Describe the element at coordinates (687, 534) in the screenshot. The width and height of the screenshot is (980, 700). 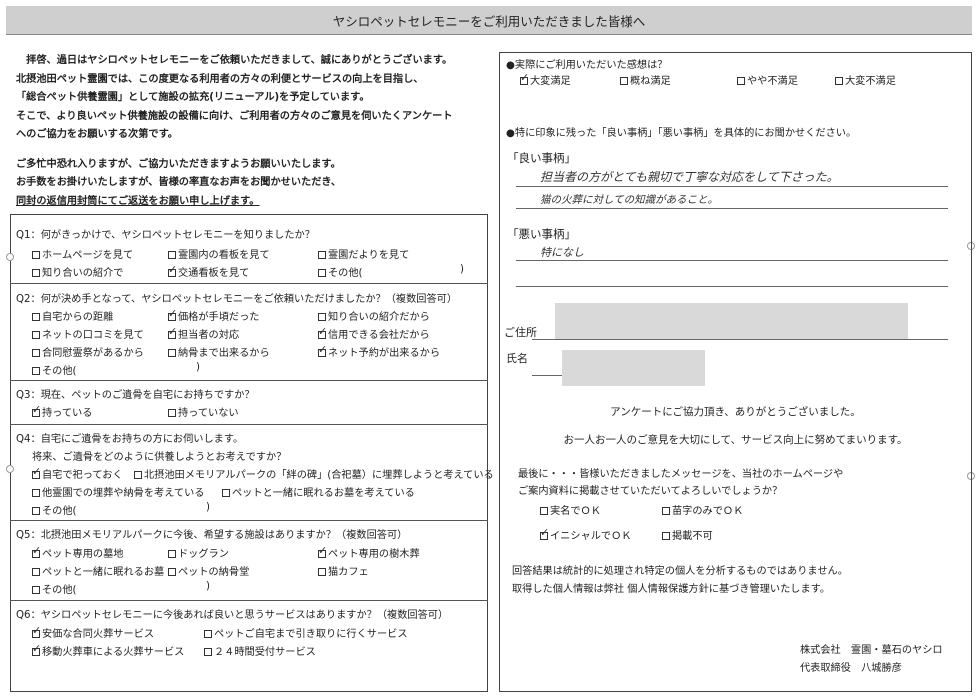
I see `publish-decline: 掲載不可` at that location.